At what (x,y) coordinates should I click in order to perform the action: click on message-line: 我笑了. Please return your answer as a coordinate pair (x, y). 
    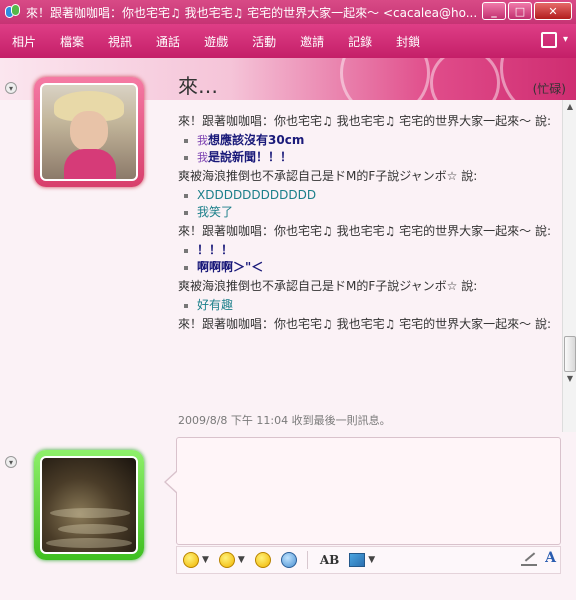
    Looking at the image, I should click on (369, 212).